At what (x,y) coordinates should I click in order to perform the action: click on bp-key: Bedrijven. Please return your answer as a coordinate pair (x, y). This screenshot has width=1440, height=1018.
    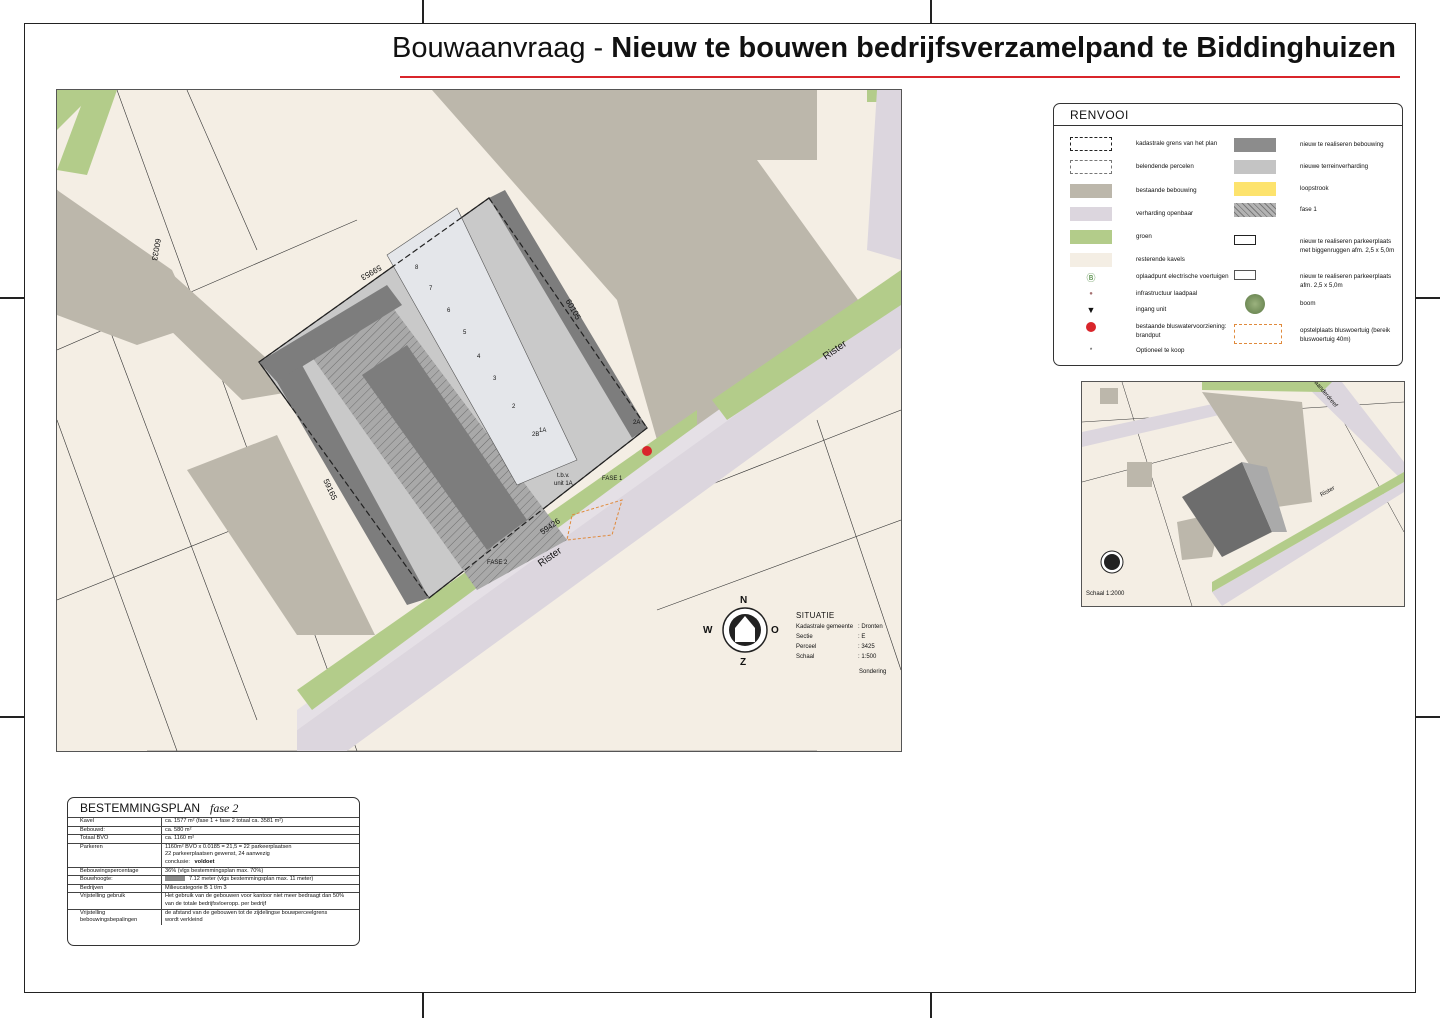
    Looking at the image, I should click on (115, 888).